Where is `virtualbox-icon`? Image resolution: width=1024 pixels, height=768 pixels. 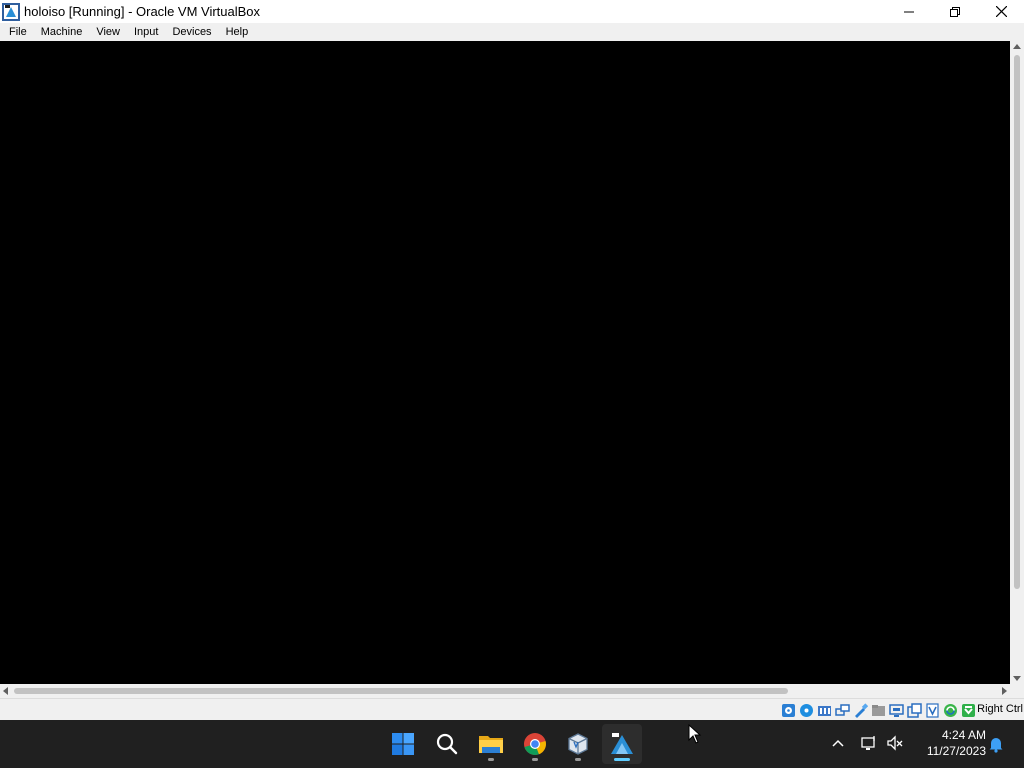 virtualbox-icon is located at coordinates (578, 744).